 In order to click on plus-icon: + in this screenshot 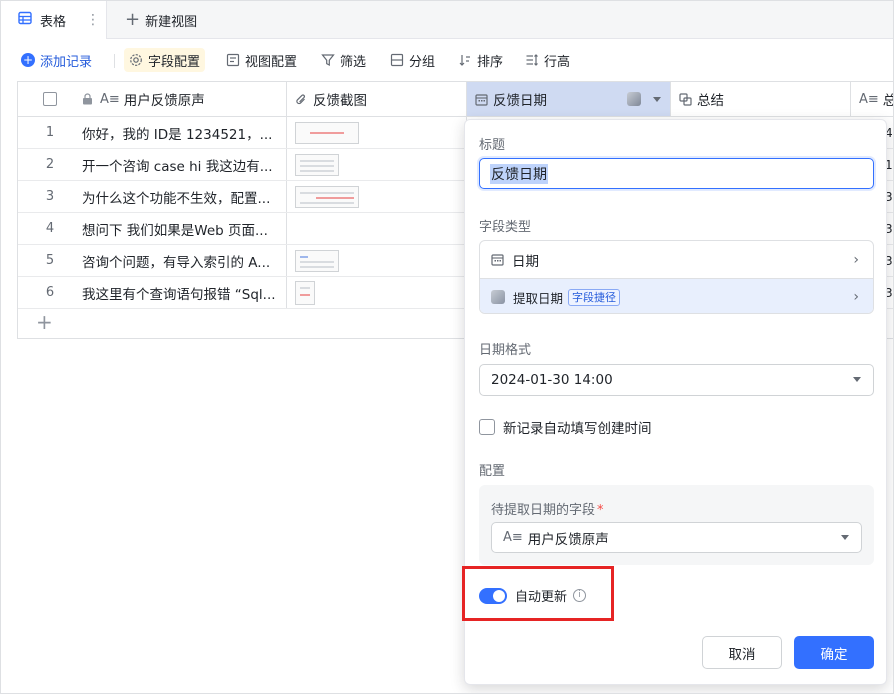, I will do `click(133, 19)`.